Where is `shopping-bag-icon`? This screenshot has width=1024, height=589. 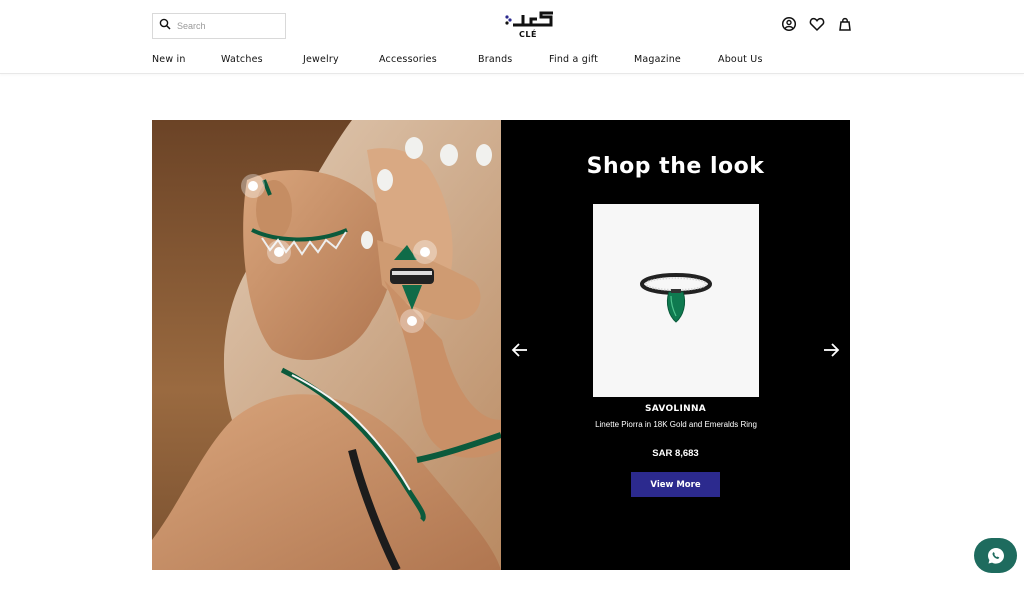 shopping-bag-icon is located at coordinates (845, 24).